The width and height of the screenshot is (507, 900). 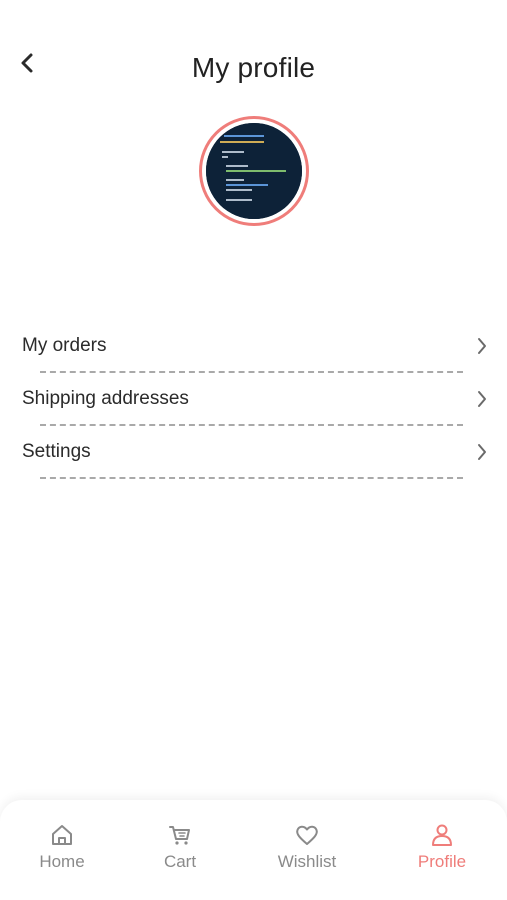 I want to click on user-icon, so click(x=442, y=835).